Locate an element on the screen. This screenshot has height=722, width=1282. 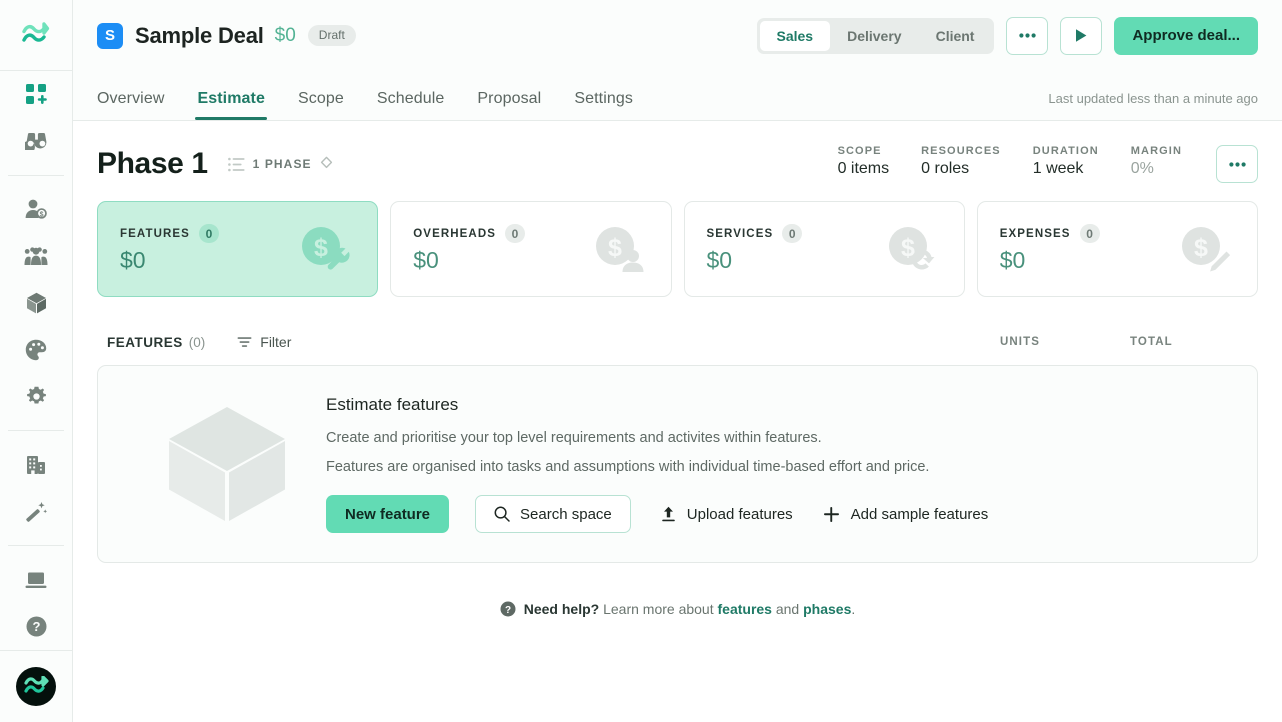
deal-logo: S is located at coordinates (110, 35).